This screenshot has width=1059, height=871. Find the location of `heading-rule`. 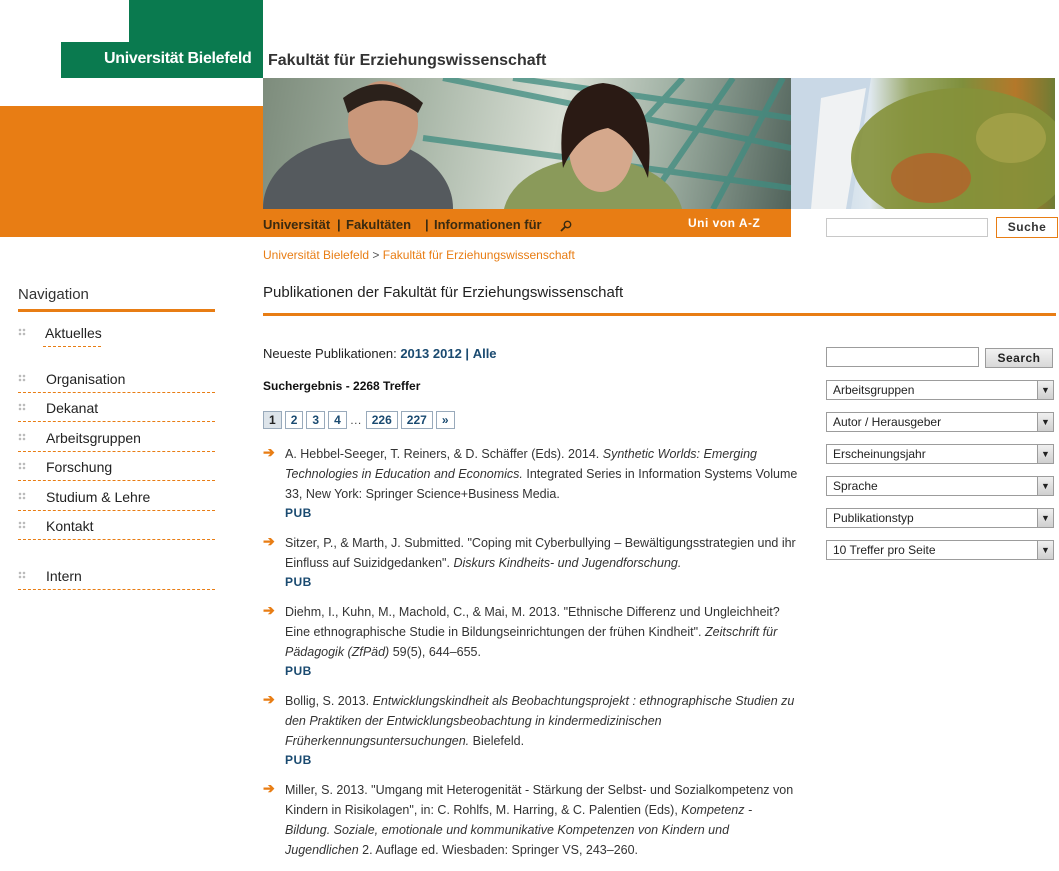

heading-rule is located at coordinates (659, 314).